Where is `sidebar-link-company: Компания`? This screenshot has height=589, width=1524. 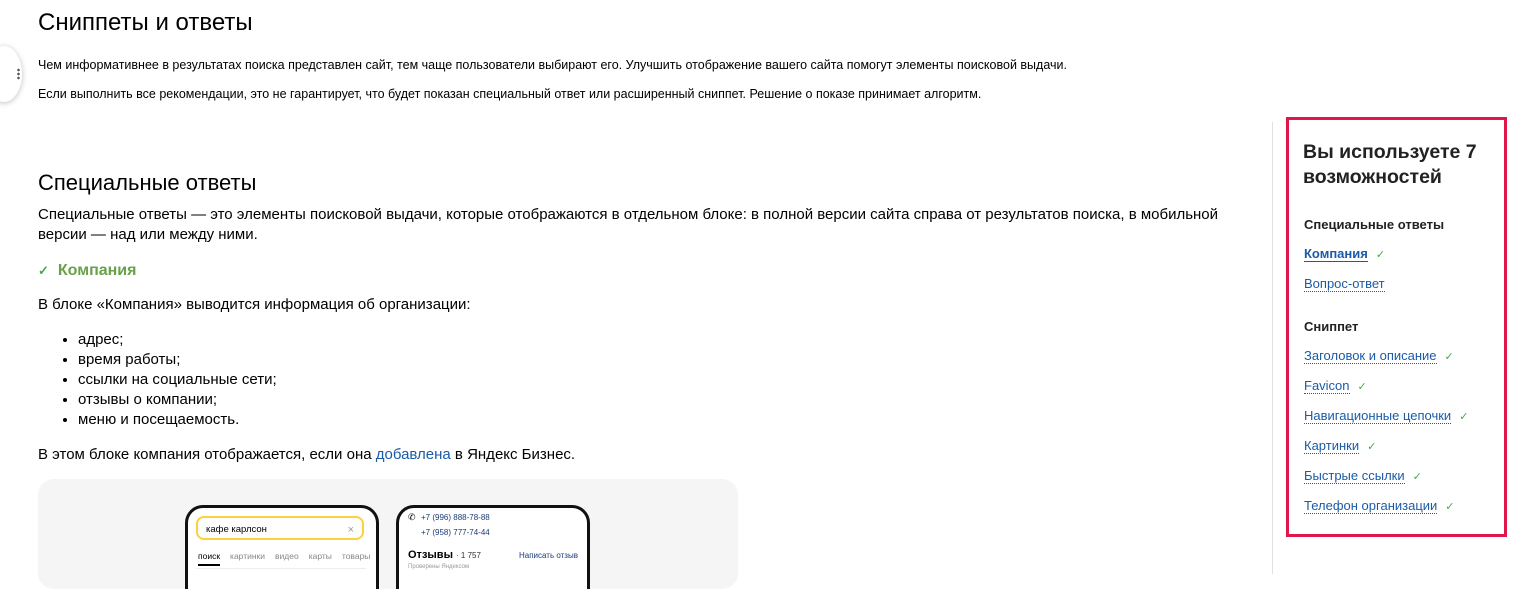
sidebar-link-company: Компания is located at coordinates (1336, 254).